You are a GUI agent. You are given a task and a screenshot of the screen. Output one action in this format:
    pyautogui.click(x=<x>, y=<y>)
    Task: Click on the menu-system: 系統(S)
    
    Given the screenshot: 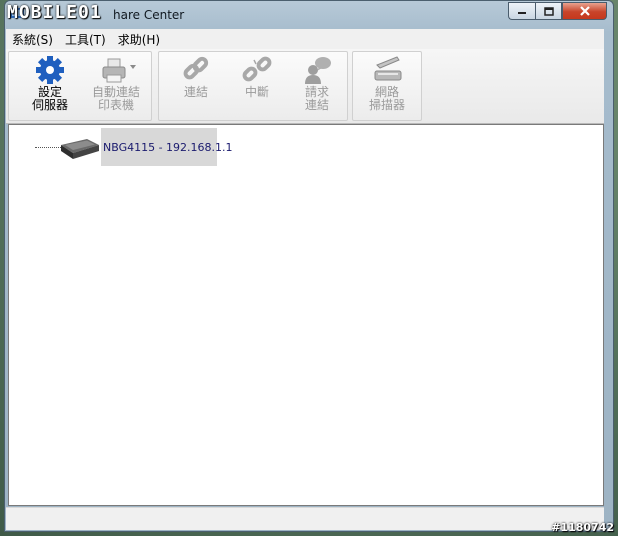 What is the action you would take?
    pyautogui.click(x=32, y=39)
    